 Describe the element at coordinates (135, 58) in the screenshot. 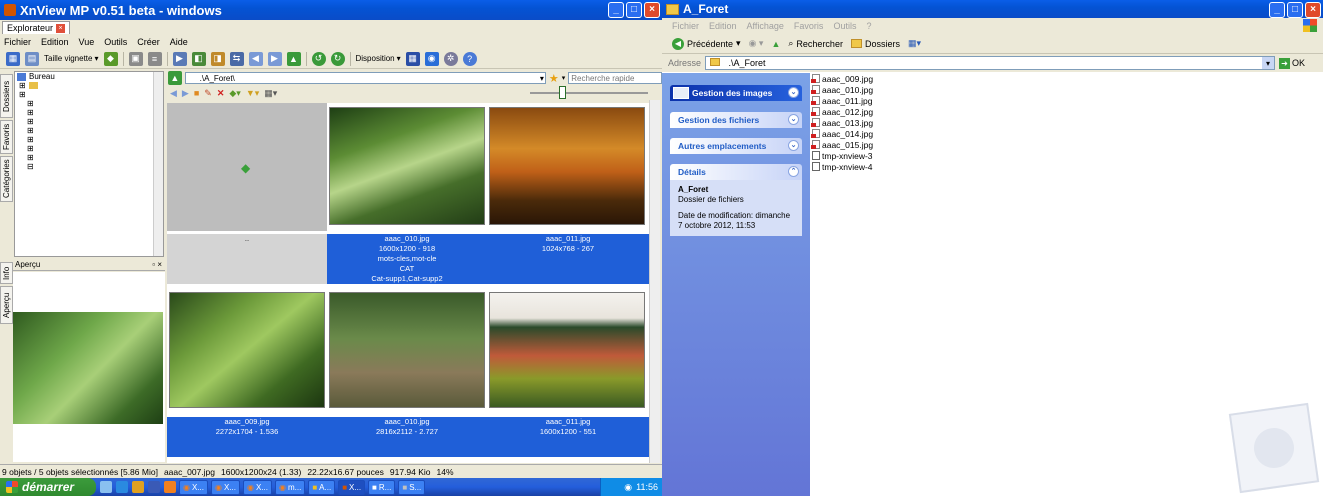

I see `filter-icon: ▣` at that location.